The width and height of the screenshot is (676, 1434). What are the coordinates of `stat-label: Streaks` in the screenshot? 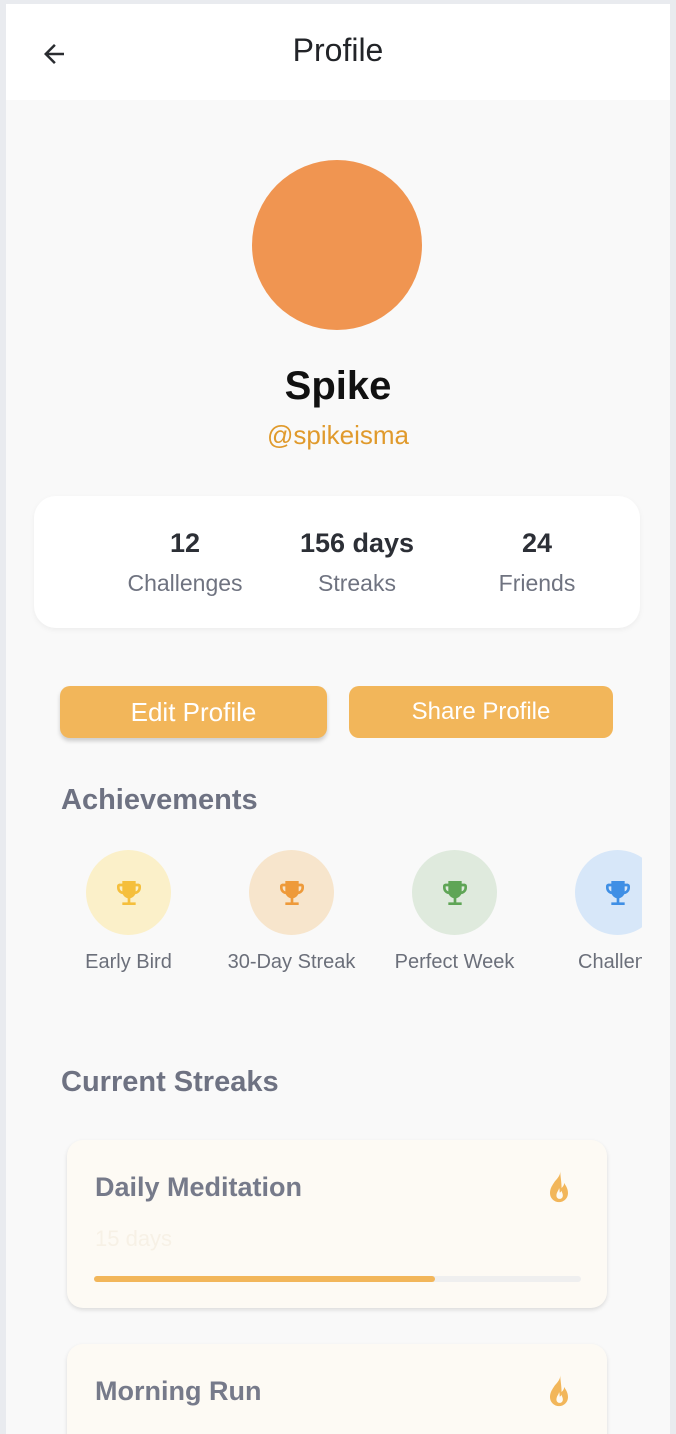 It's located at (357, 583).